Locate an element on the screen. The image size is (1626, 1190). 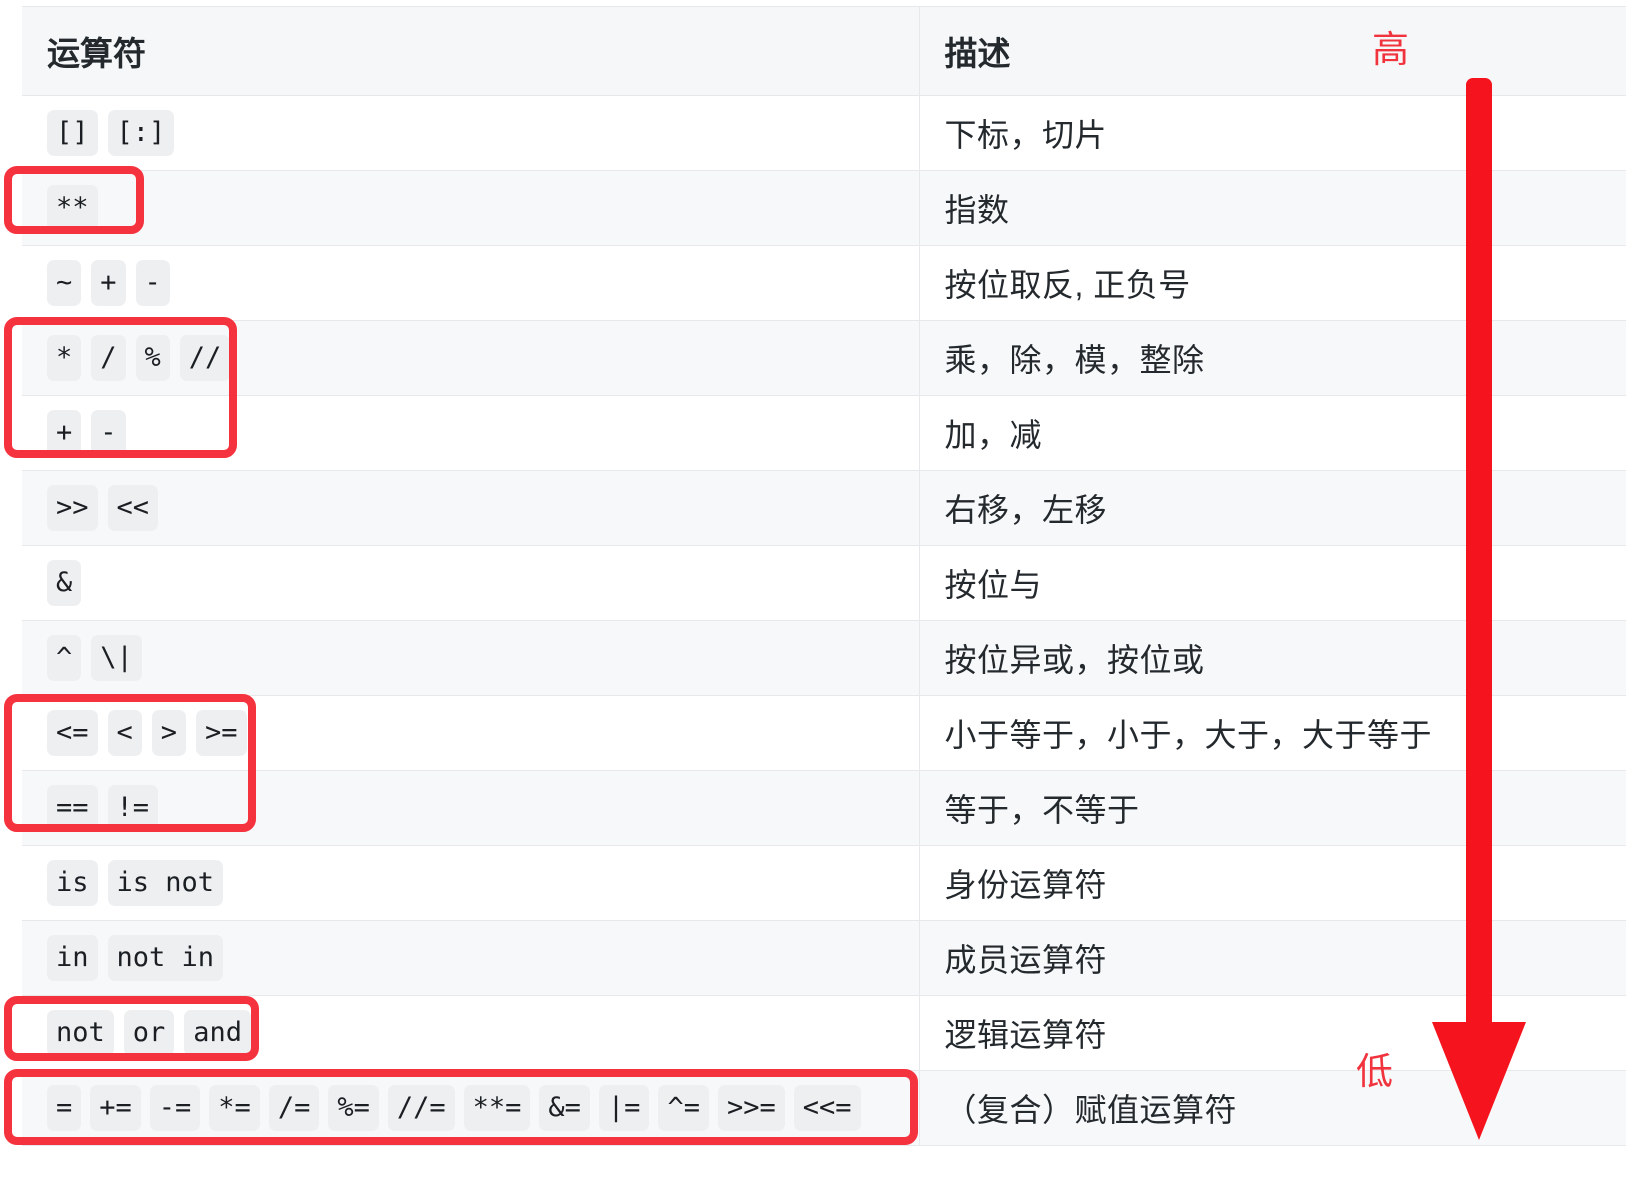
operator-token: %= is located at coordinates (353, 1108).